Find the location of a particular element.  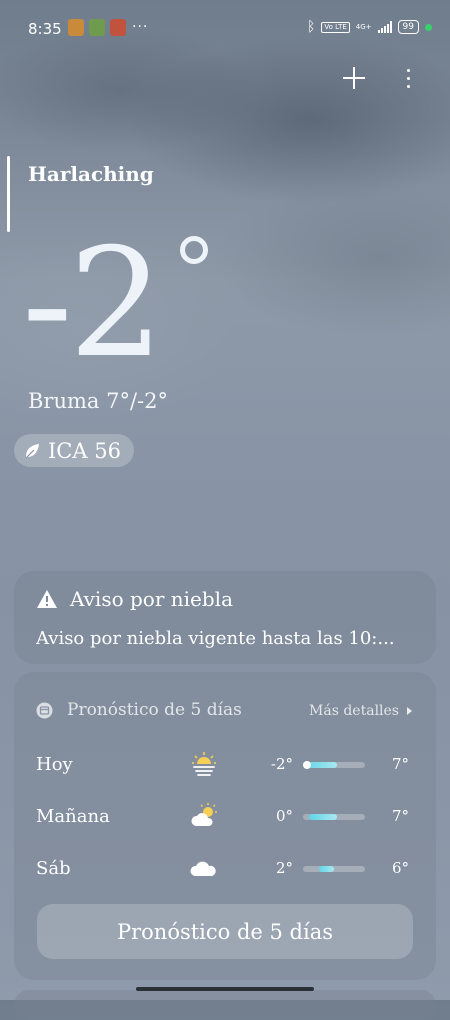

aqi-badge: ICA 56 is located at coordinates (74, 450).